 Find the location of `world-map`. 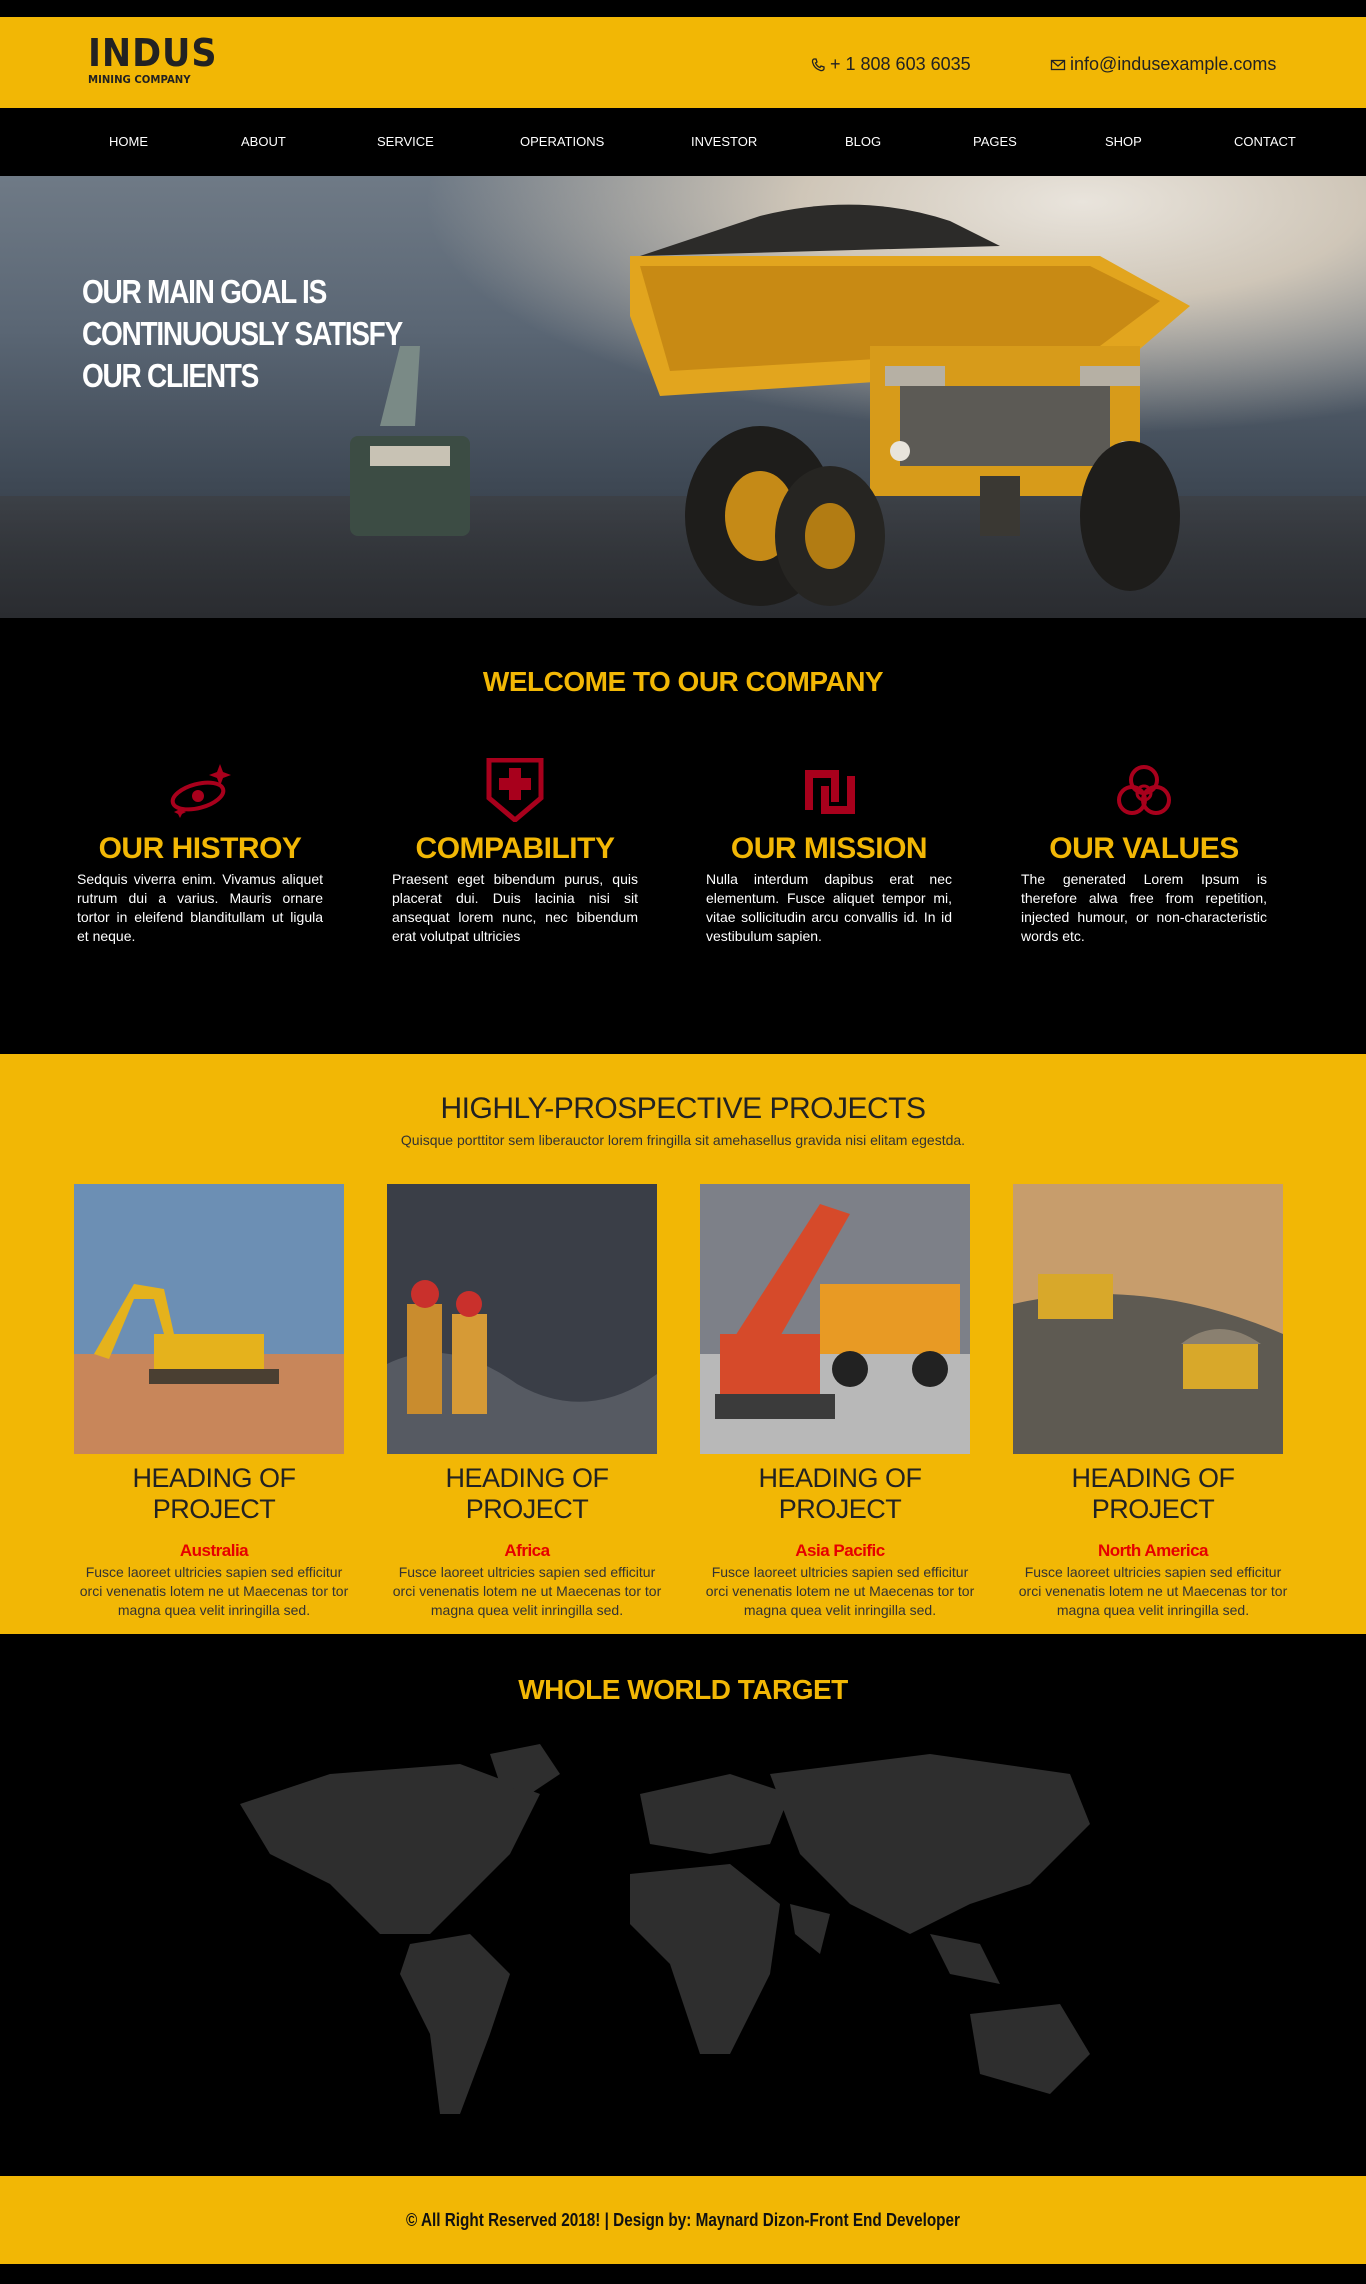

world-map is located at coordinates (665, 1929).